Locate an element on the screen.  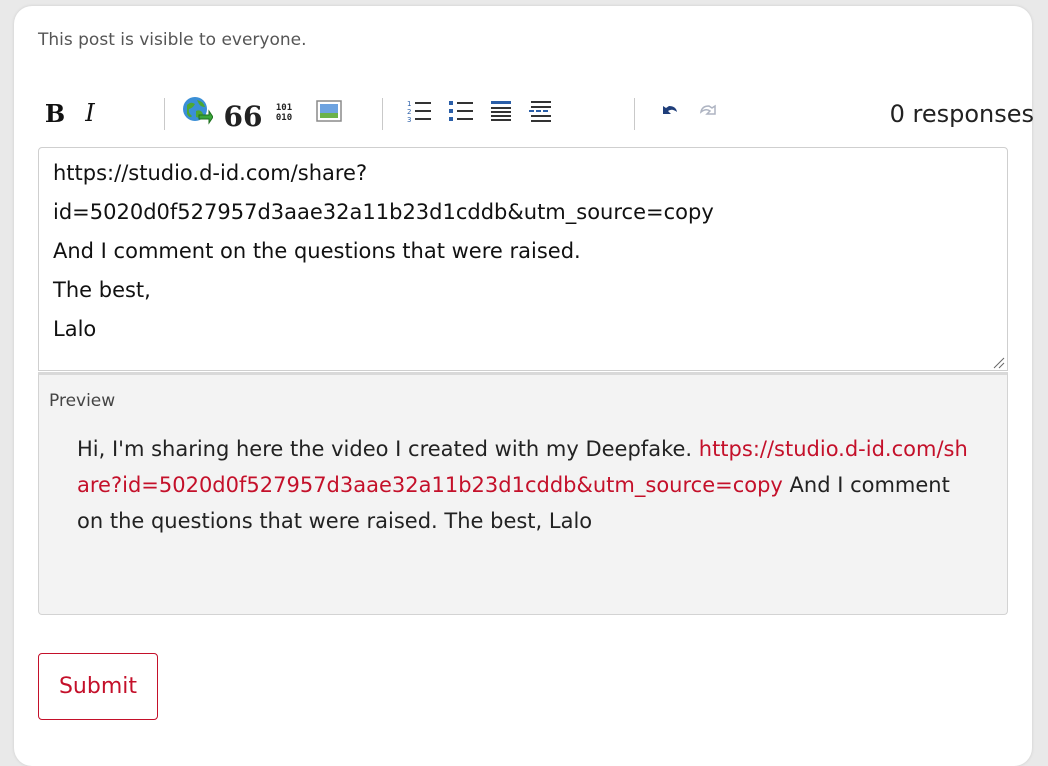
horizontal-rule-button is located at coordinates (541, 113).